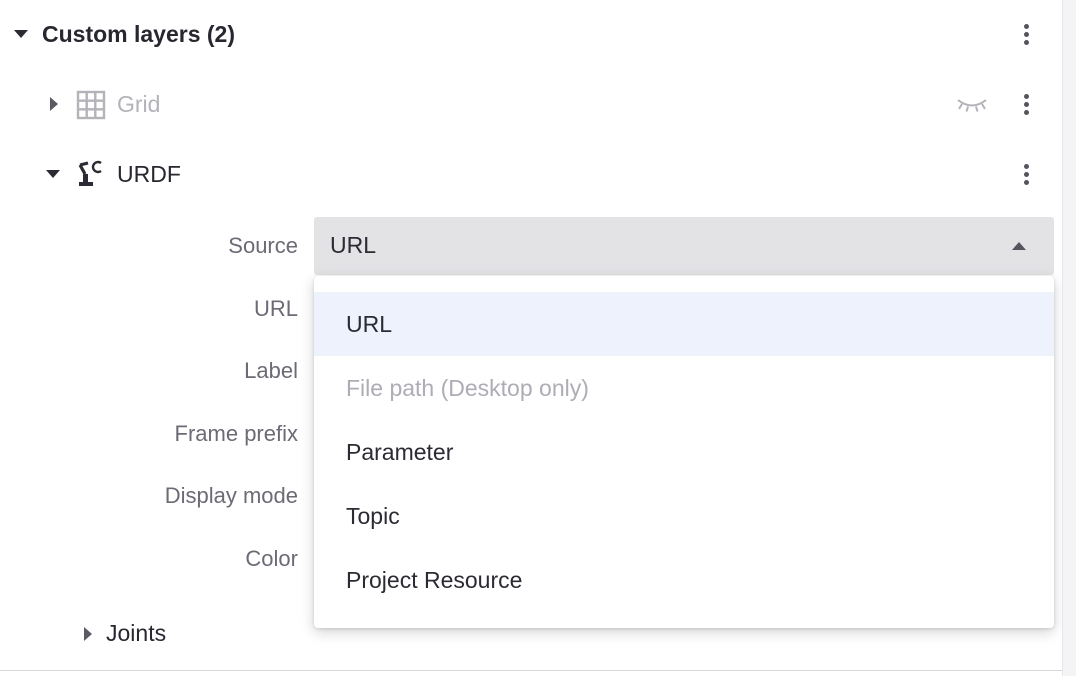  I want to click on menu-option-file-path: File path (Desktop only), so click(467, 387).